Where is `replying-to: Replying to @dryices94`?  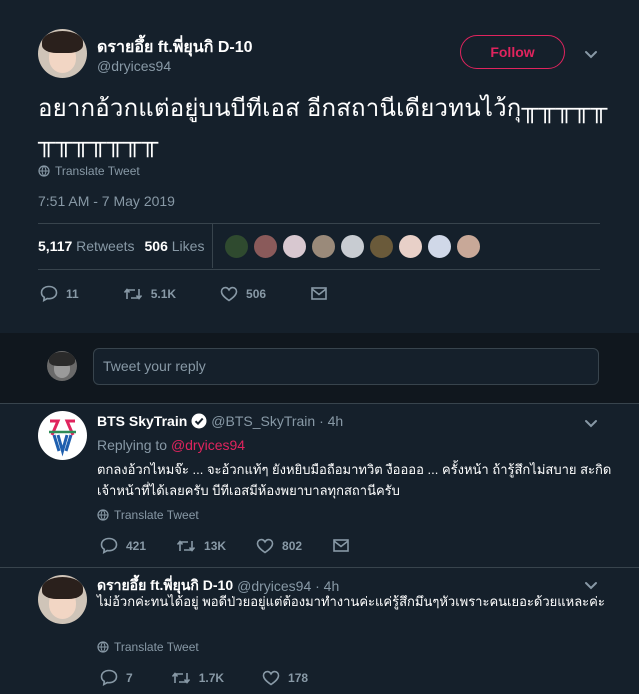 replying-to: Replying to @dryices94 is located at coordinates (171, 445).